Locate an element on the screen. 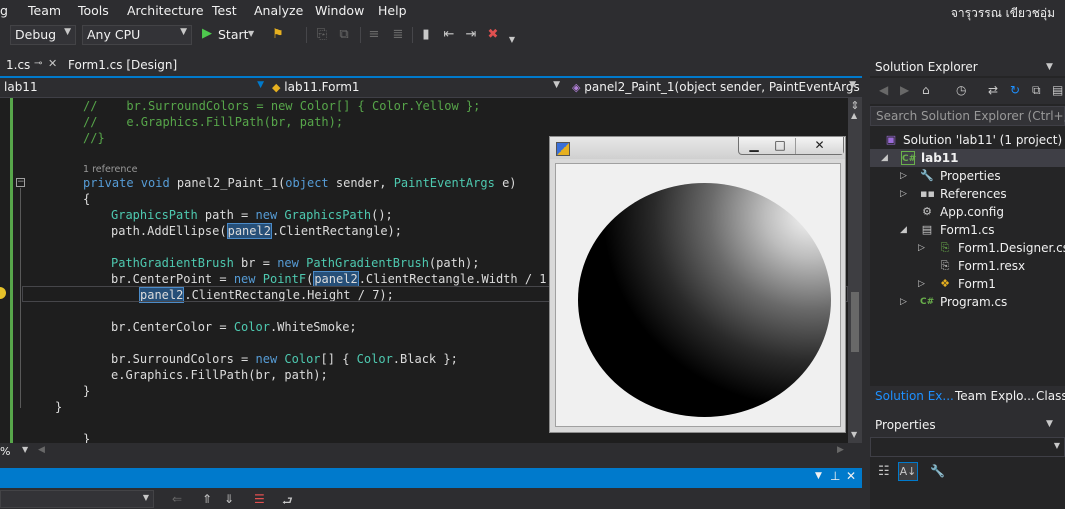 The height and width of the screenshot is (509, 1065). editor-vertical-scrollbar is located at coordinates (855, 270).